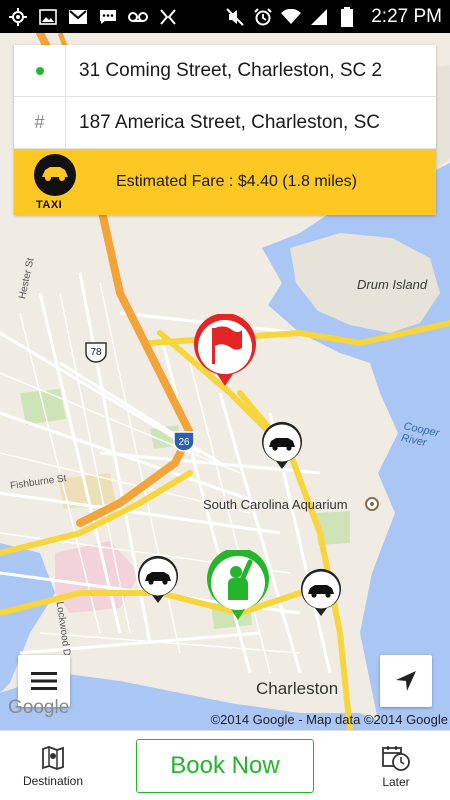  I want to click on estimated-fare-bar: TAXI Estimated Fare : $4.40 (1.8 miles), so click(225, 182).